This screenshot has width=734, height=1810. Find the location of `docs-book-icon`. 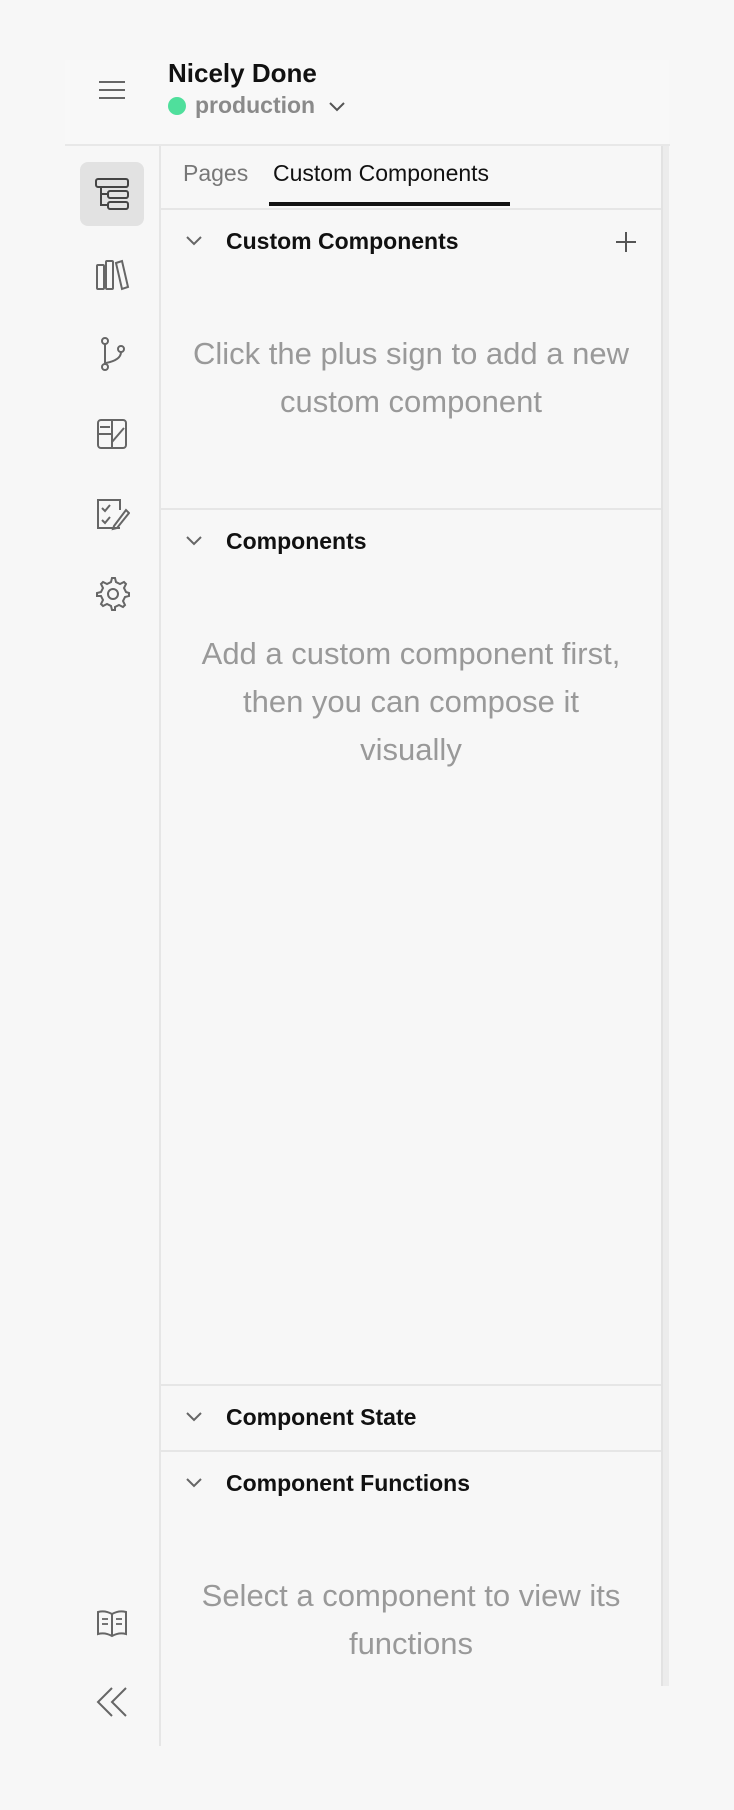

docs-book-icon is located at coordinates (112, 1624).